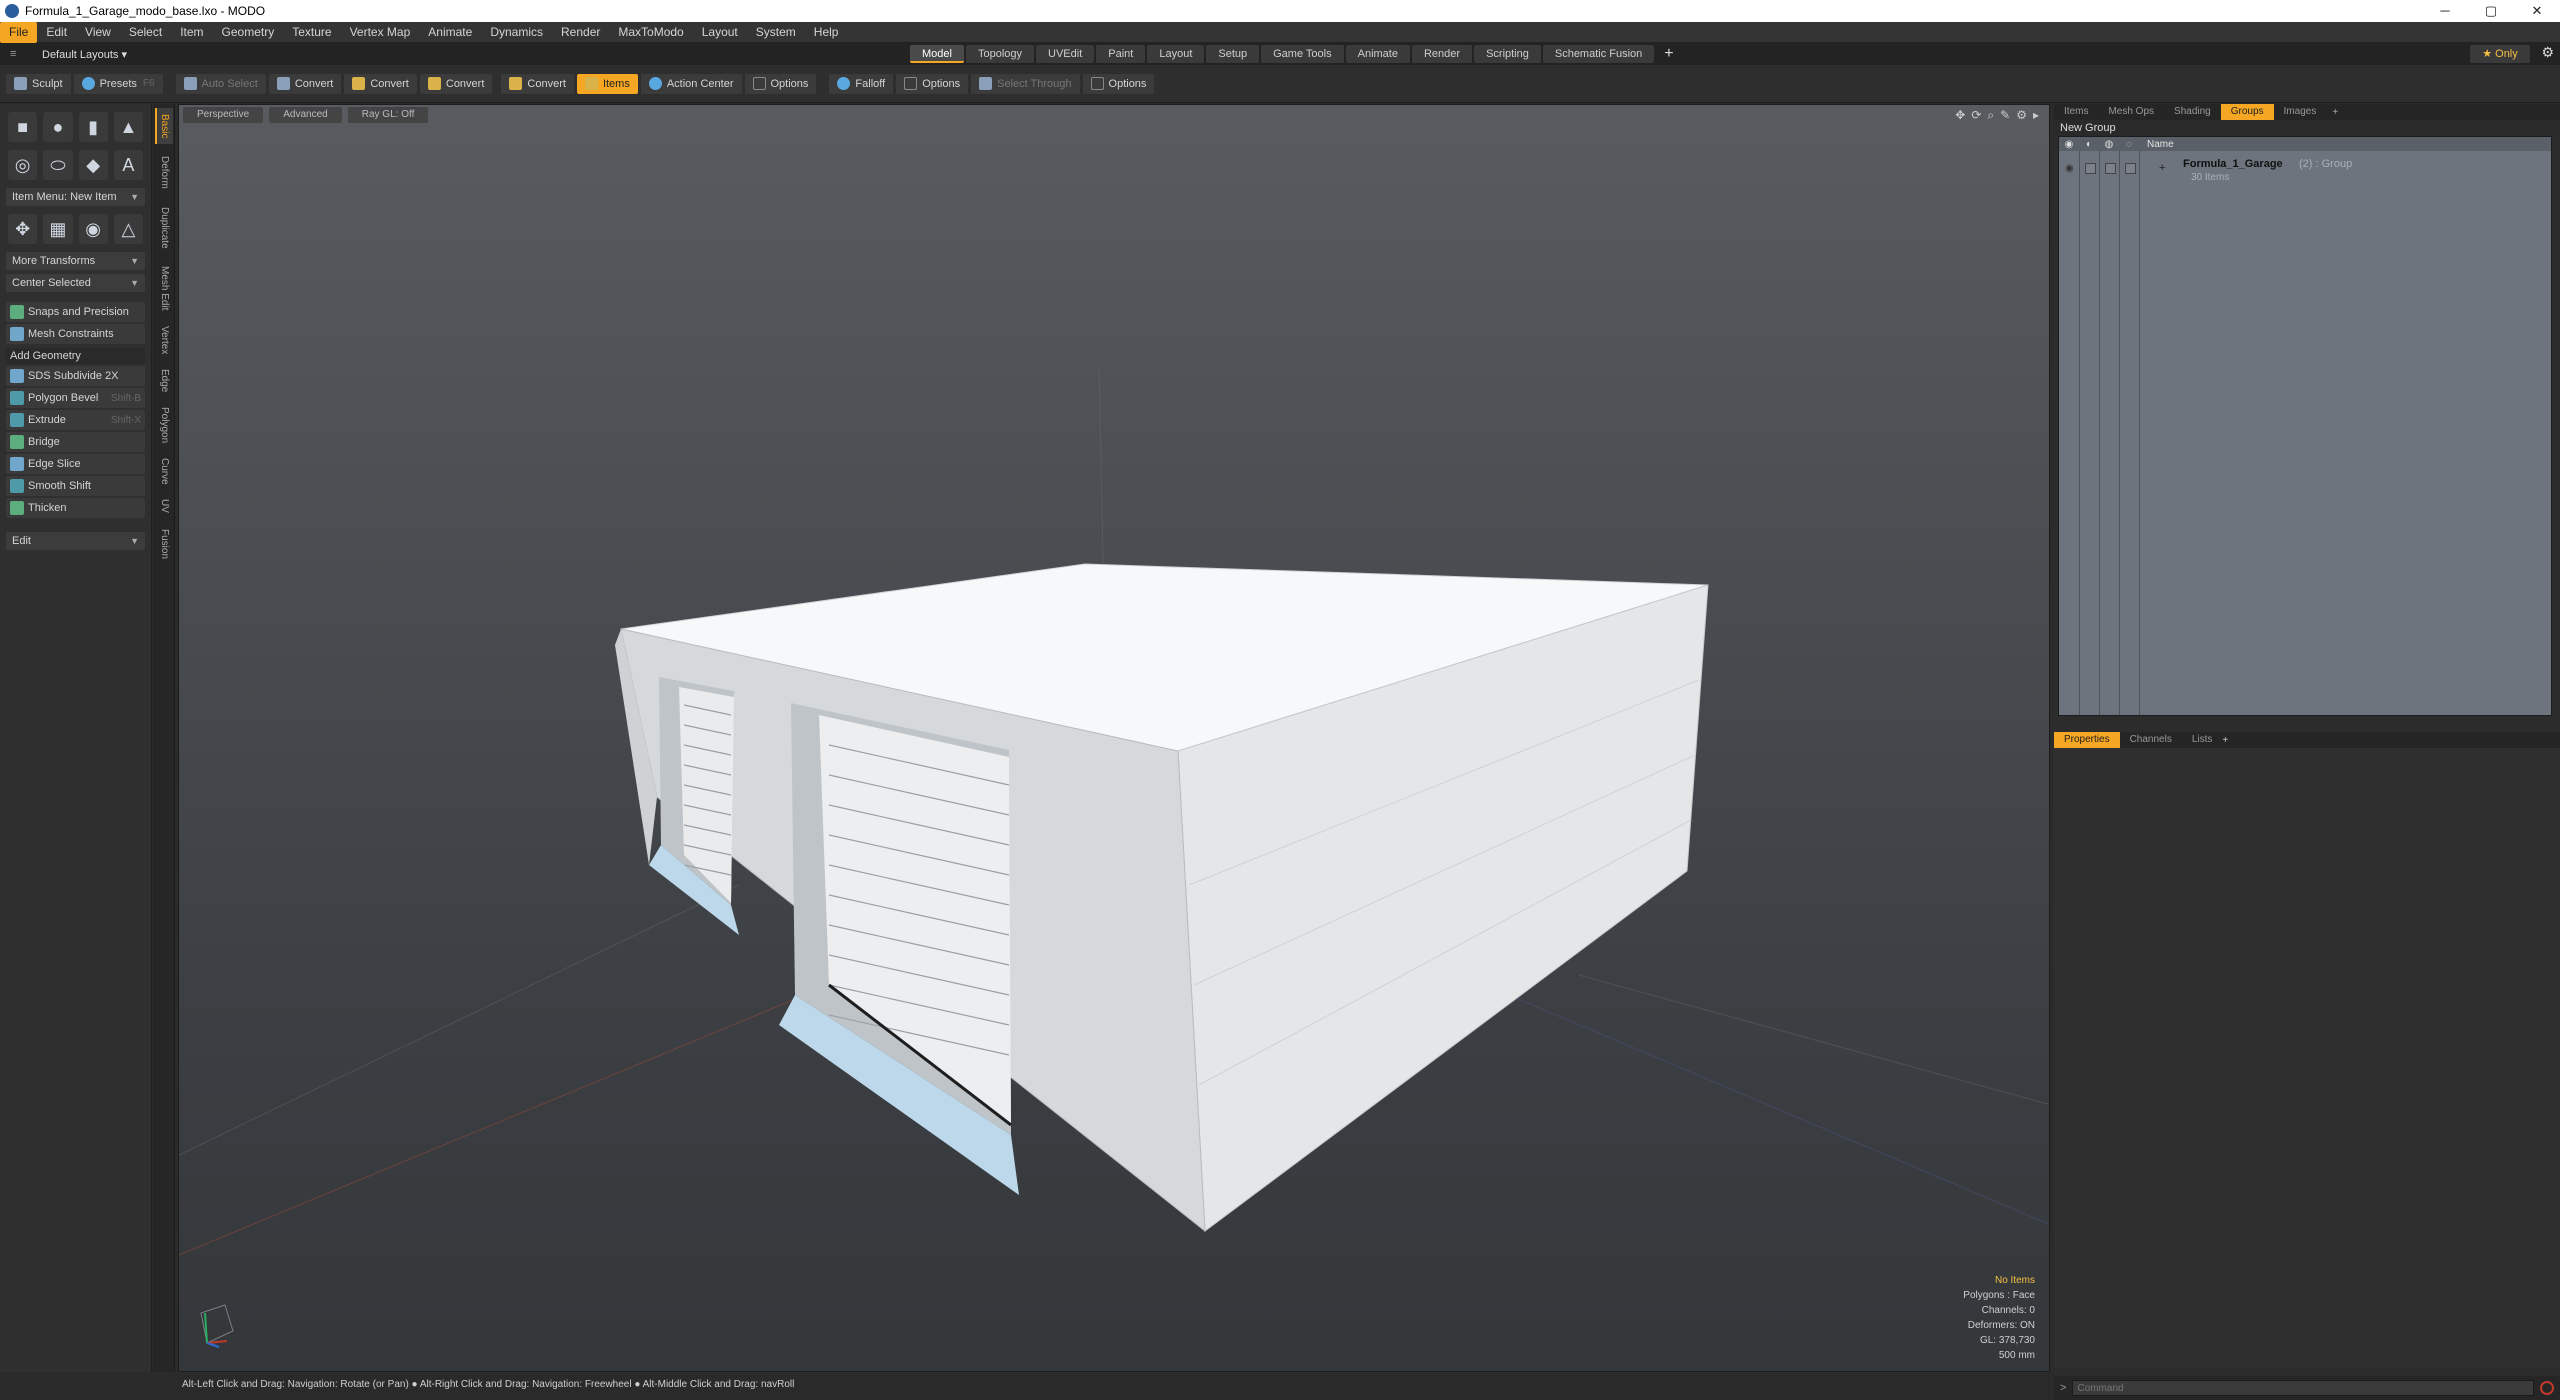 This screenshot has width=2560, height=1400. What do you see at coordinates (456, 83) in the screenshot?
I see `convert-polygons-button: Convert` at bounding box center [456, 83].